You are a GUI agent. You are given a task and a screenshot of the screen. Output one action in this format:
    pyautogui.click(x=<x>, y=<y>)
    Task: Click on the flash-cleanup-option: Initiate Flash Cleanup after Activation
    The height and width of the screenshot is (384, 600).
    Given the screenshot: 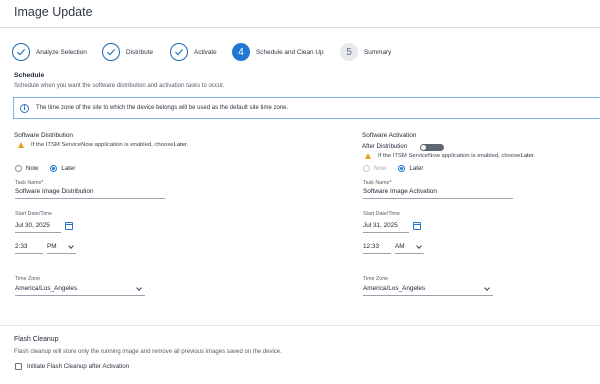 What is the action you would take?
    pyautogui.click(x=72, y=366)
    